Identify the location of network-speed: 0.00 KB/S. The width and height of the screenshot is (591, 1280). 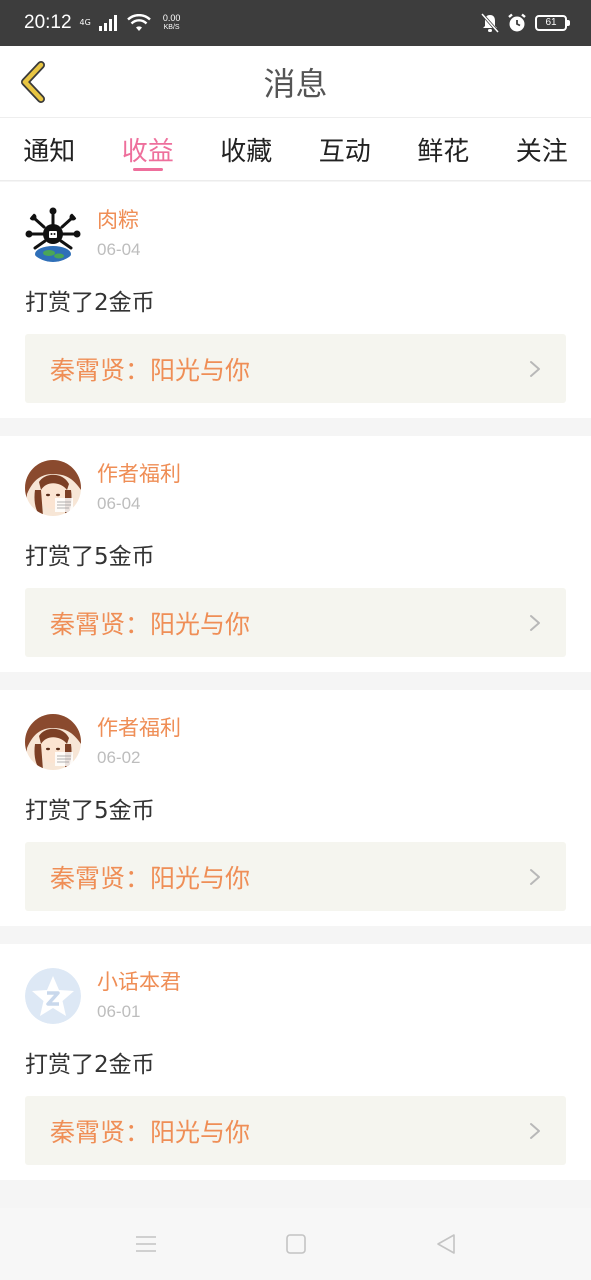
(171, 22).